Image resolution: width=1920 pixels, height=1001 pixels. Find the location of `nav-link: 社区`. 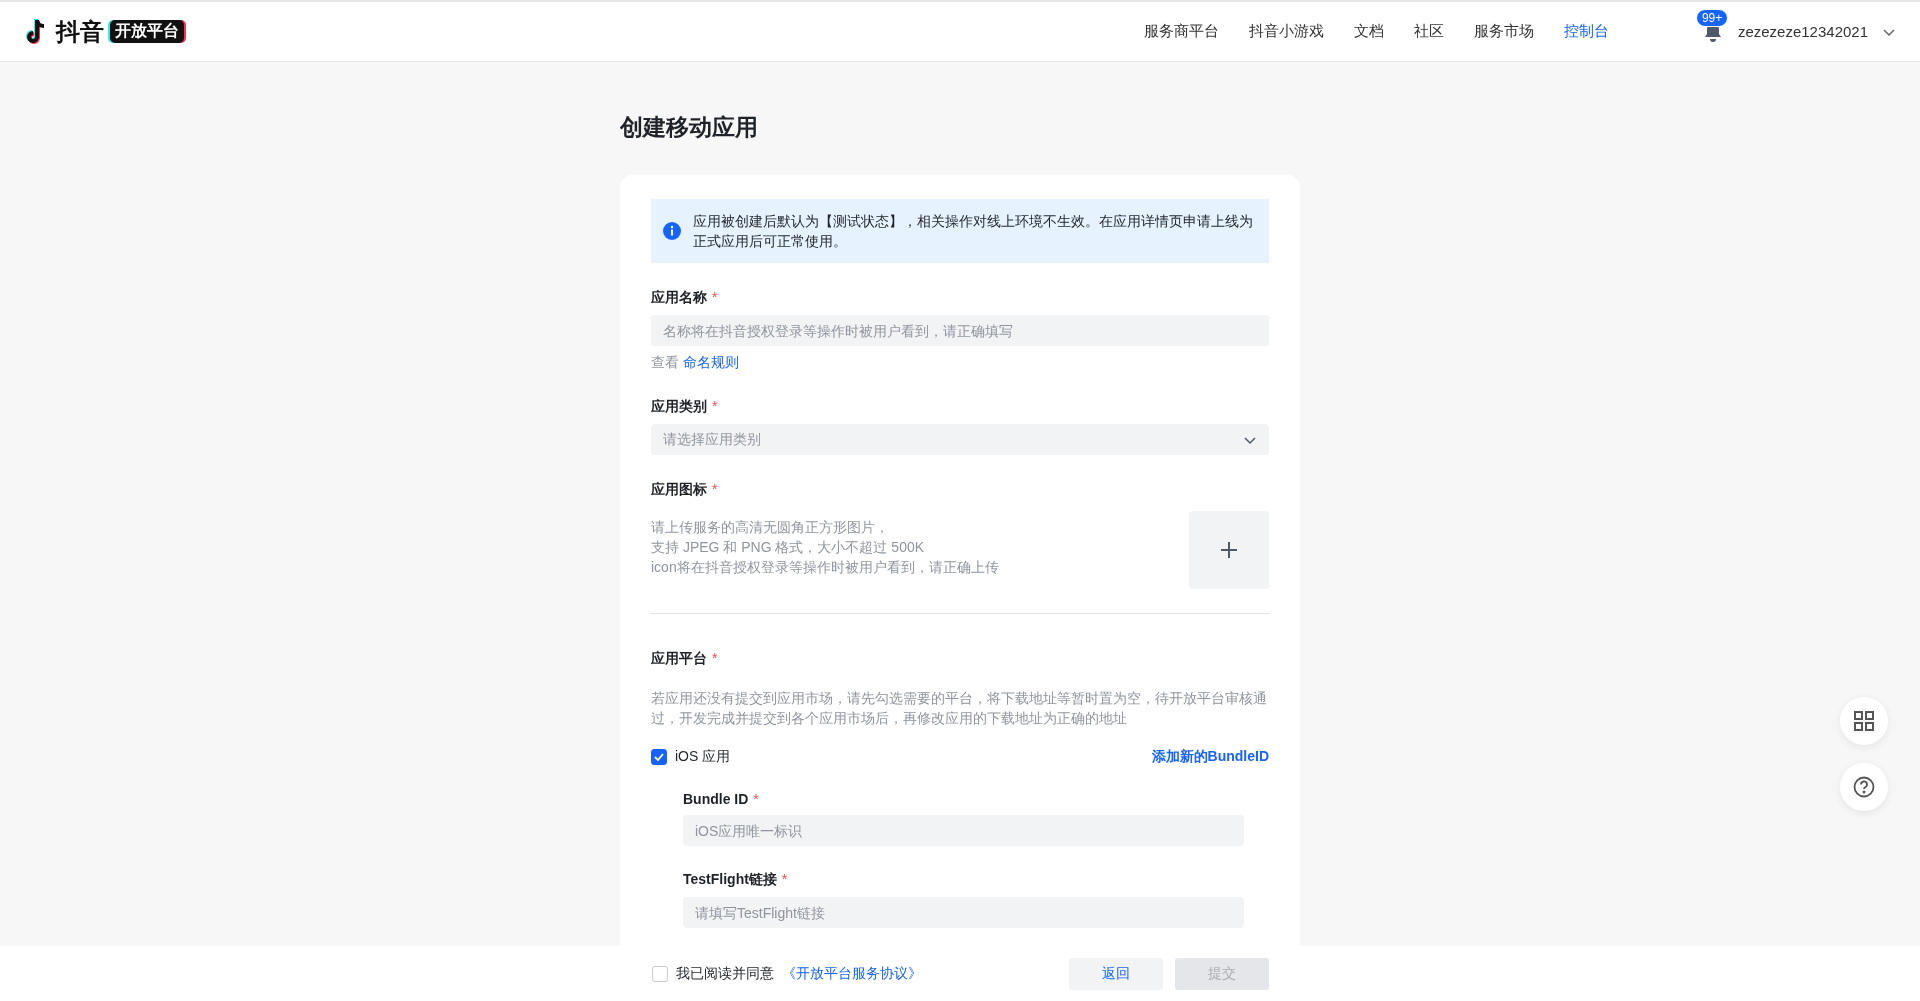

nav-link: 社区 is located at coordinates (1428, 31).